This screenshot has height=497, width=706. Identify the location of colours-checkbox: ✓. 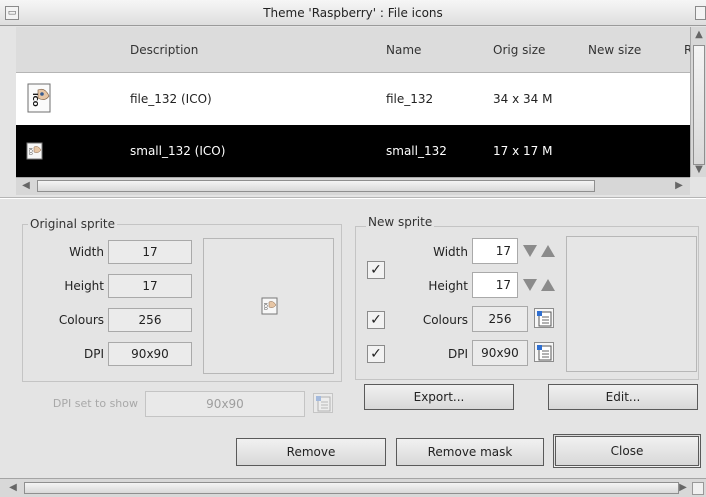
(376, 320).